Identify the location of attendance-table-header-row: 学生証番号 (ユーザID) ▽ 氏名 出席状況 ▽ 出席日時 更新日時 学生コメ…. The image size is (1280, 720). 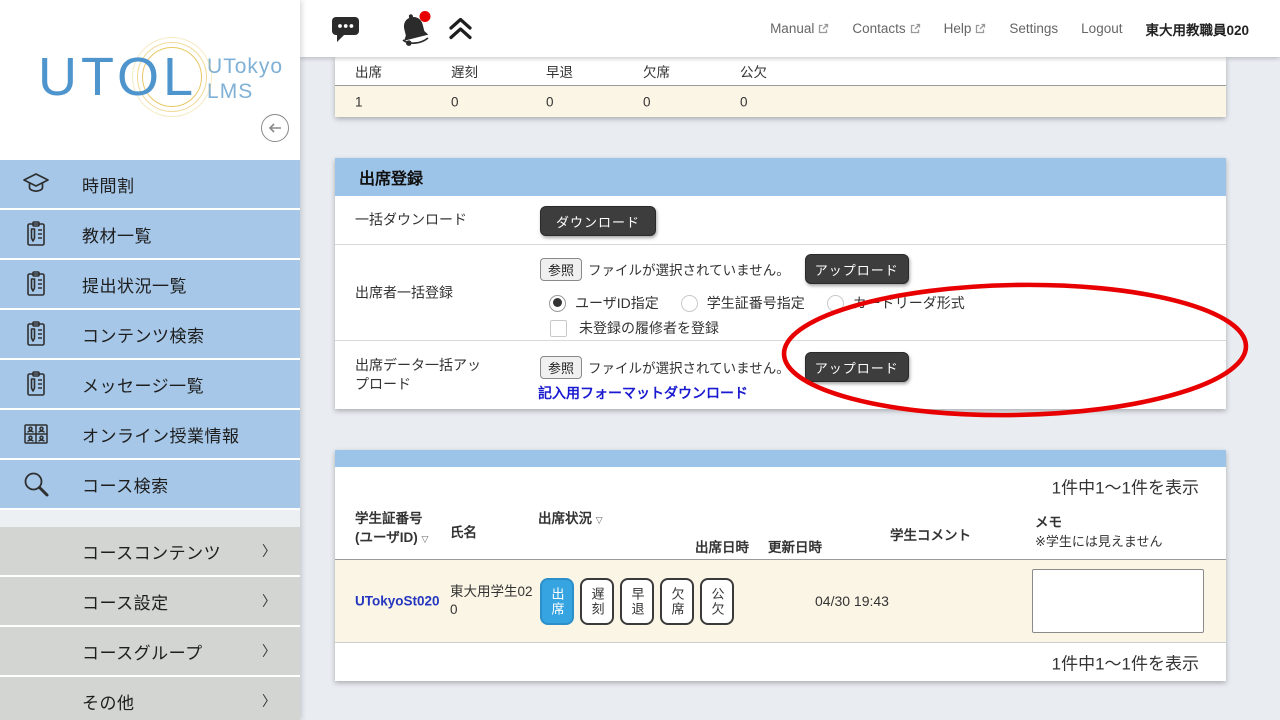
(780, 532).